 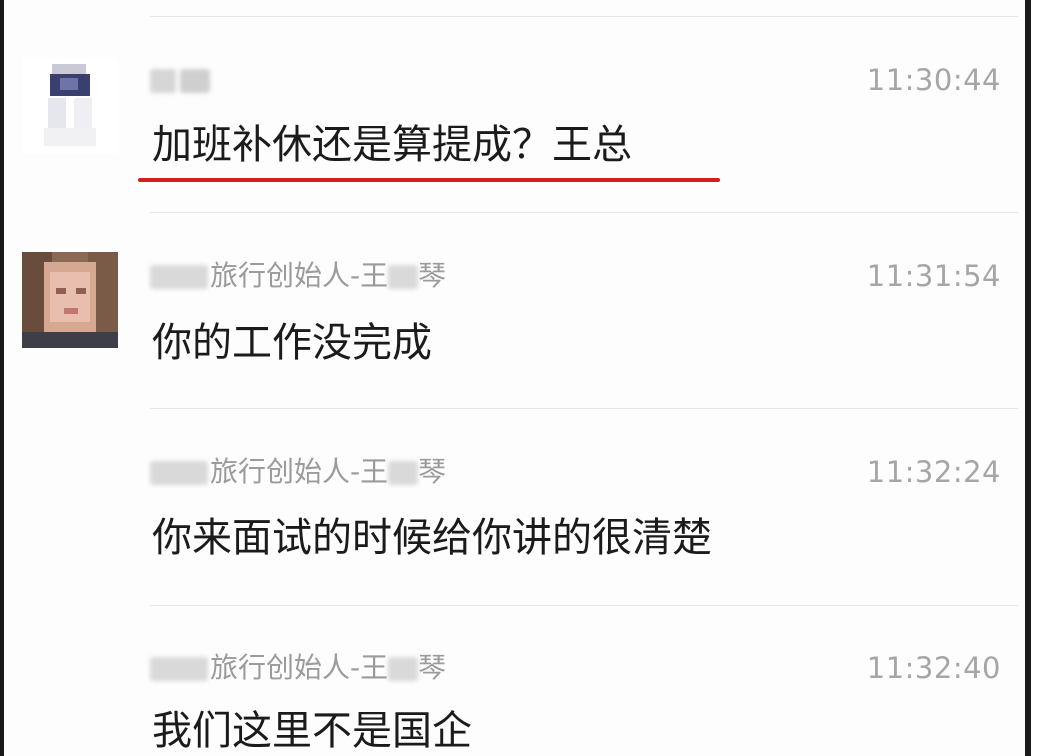 I want to click on message-timestamp: 11:32:40, so click(x=933, y=668).